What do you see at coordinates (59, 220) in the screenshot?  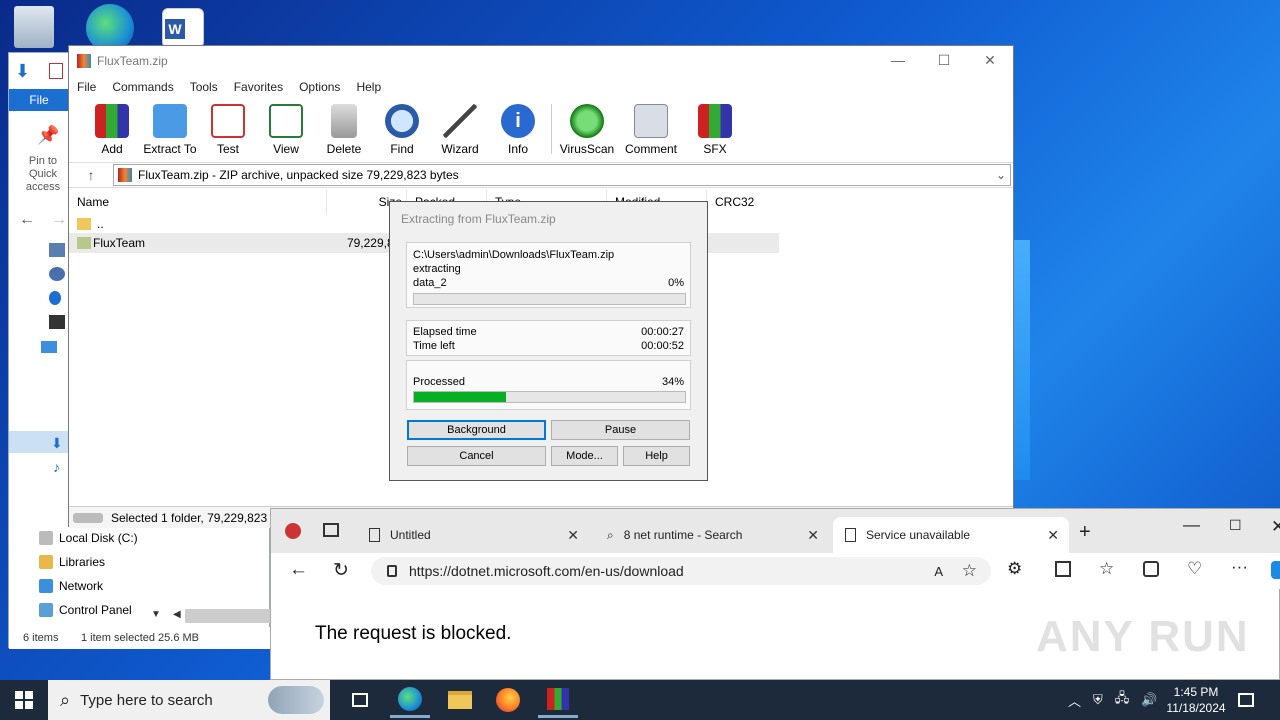 I see `forward-arrow-icon: →` at bounding box center [59, 220].